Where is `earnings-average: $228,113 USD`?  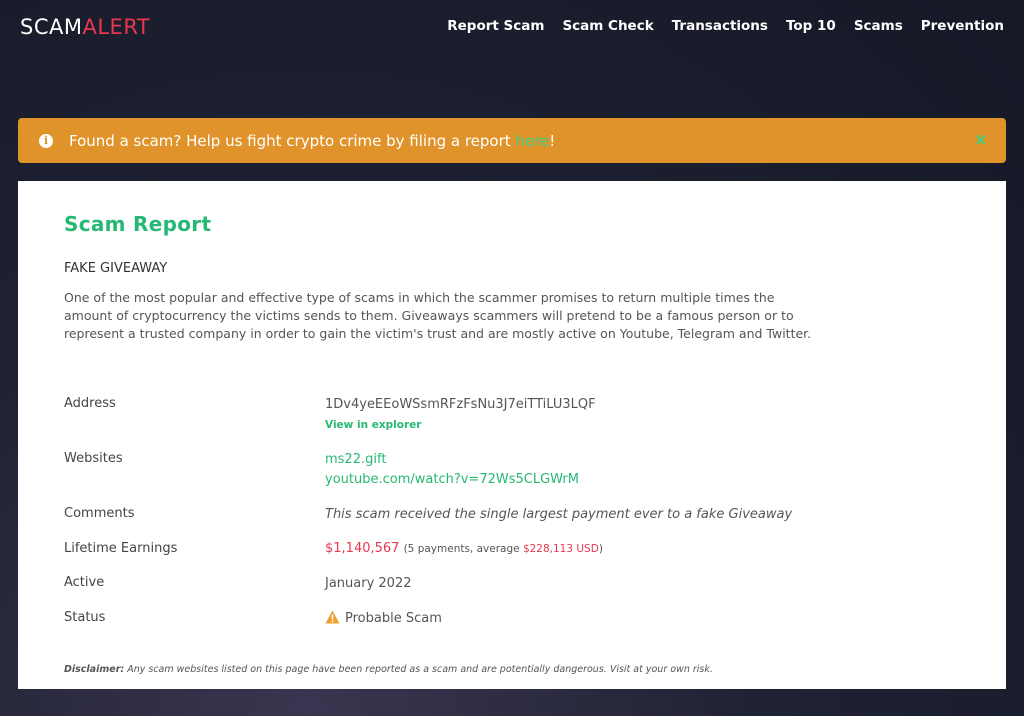
earnings-average: $228,113 USD is located at coordinates (560, 549).